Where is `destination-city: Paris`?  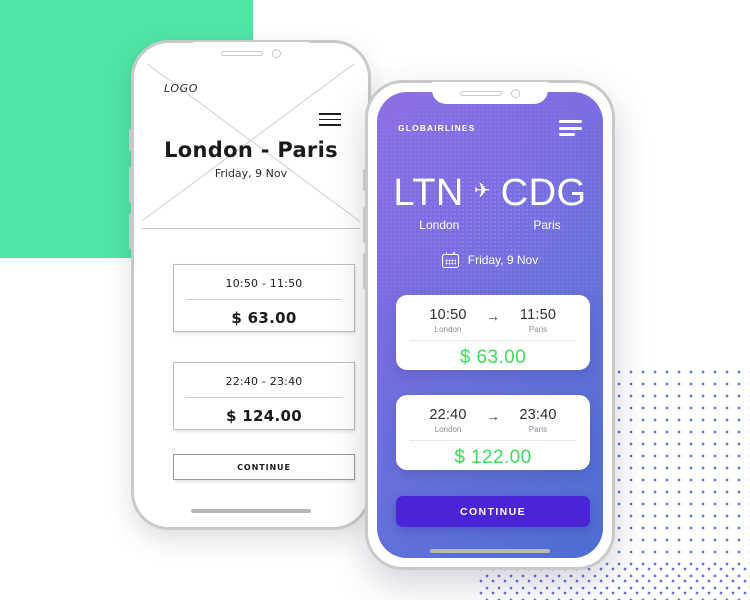
destination-city: Paris is located at coordinates (547, 225).